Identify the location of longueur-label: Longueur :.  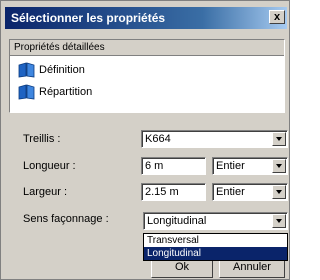
(49, 166).